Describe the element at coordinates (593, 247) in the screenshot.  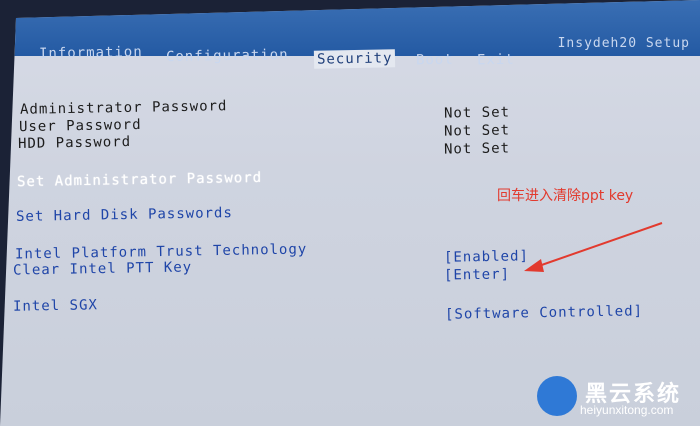
I see `annotation-arrow-icon` at that location.